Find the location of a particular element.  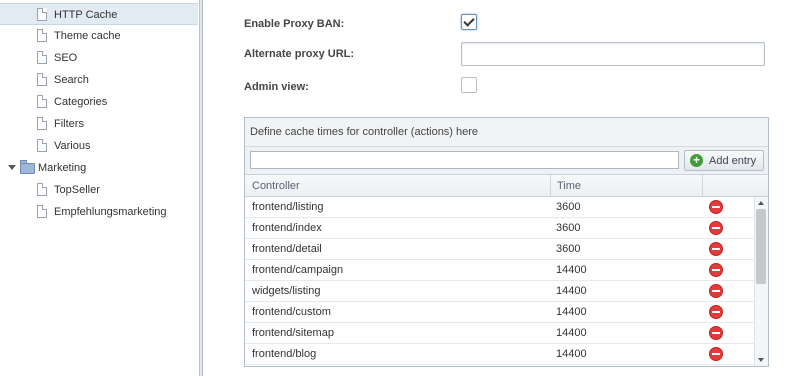

cell-controller: widgets/listing is located at coordinates (286, 291).